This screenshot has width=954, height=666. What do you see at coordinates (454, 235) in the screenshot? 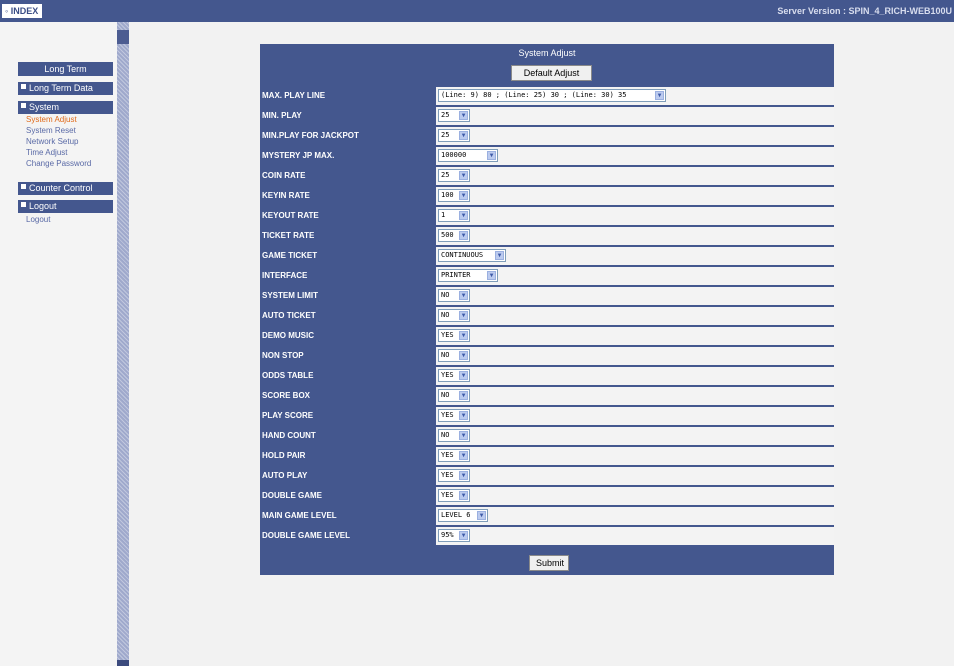
I see `setting-select: 500 ▼` at bounding box center [454, 235].